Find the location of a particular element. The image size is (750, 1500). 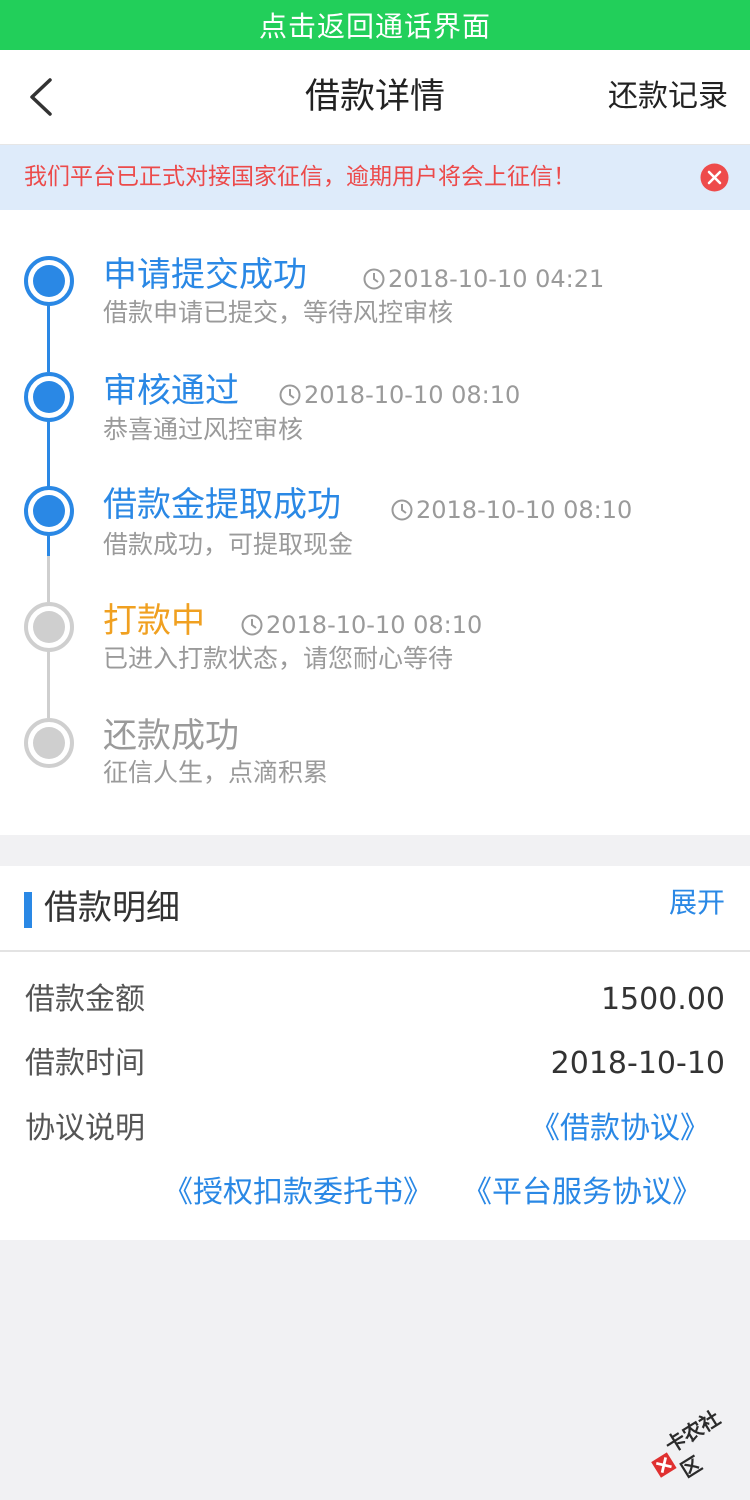

step-time: 2018-10-10 04:21 is located at coordinates (483, 279).